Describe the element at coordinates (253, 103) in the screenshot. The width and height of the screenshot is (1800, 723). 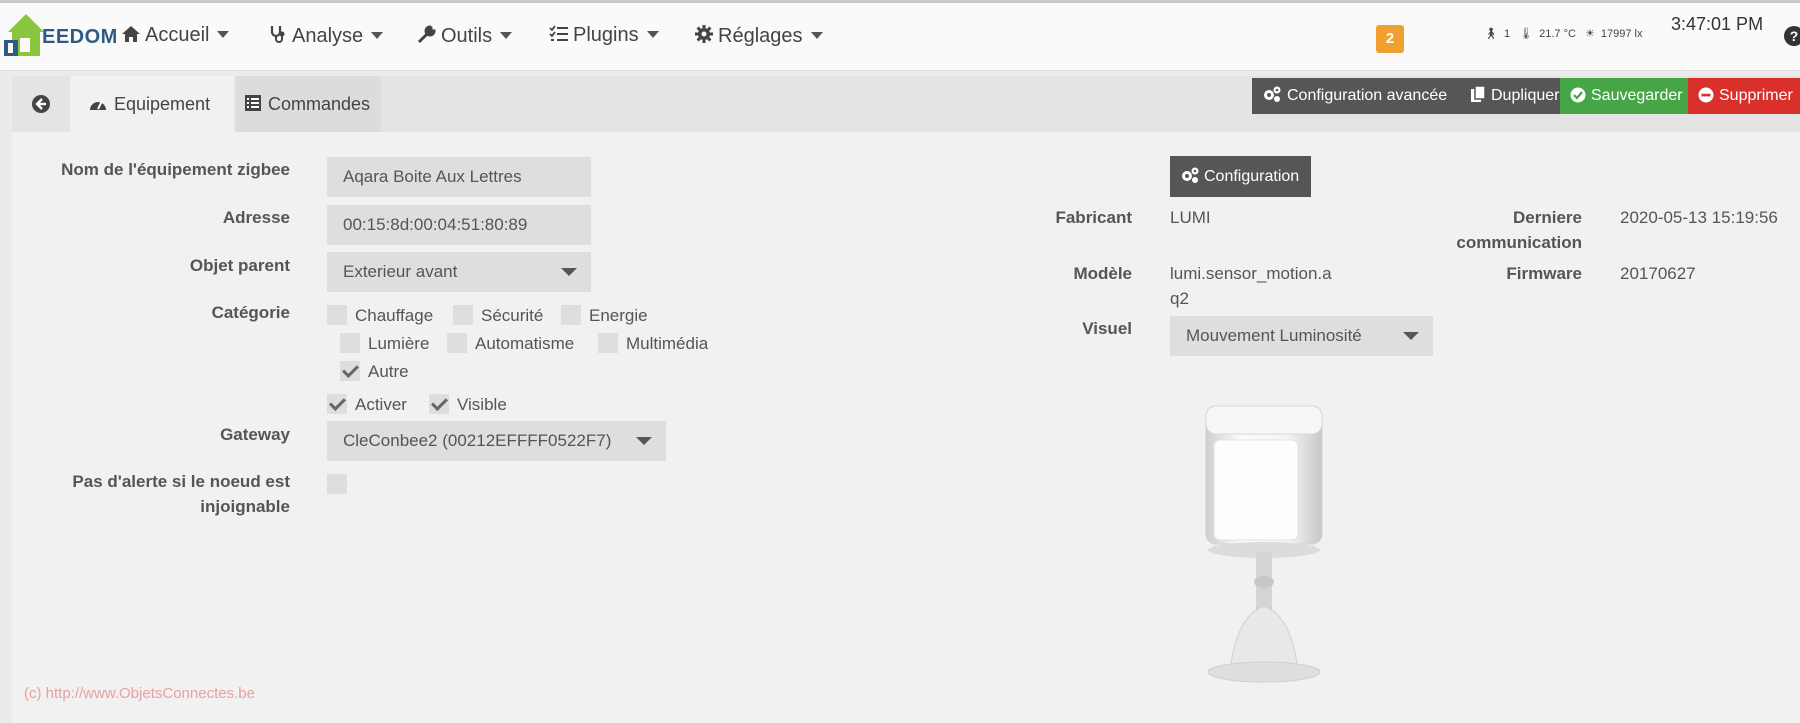
I see `list-alt-icon` at that location.